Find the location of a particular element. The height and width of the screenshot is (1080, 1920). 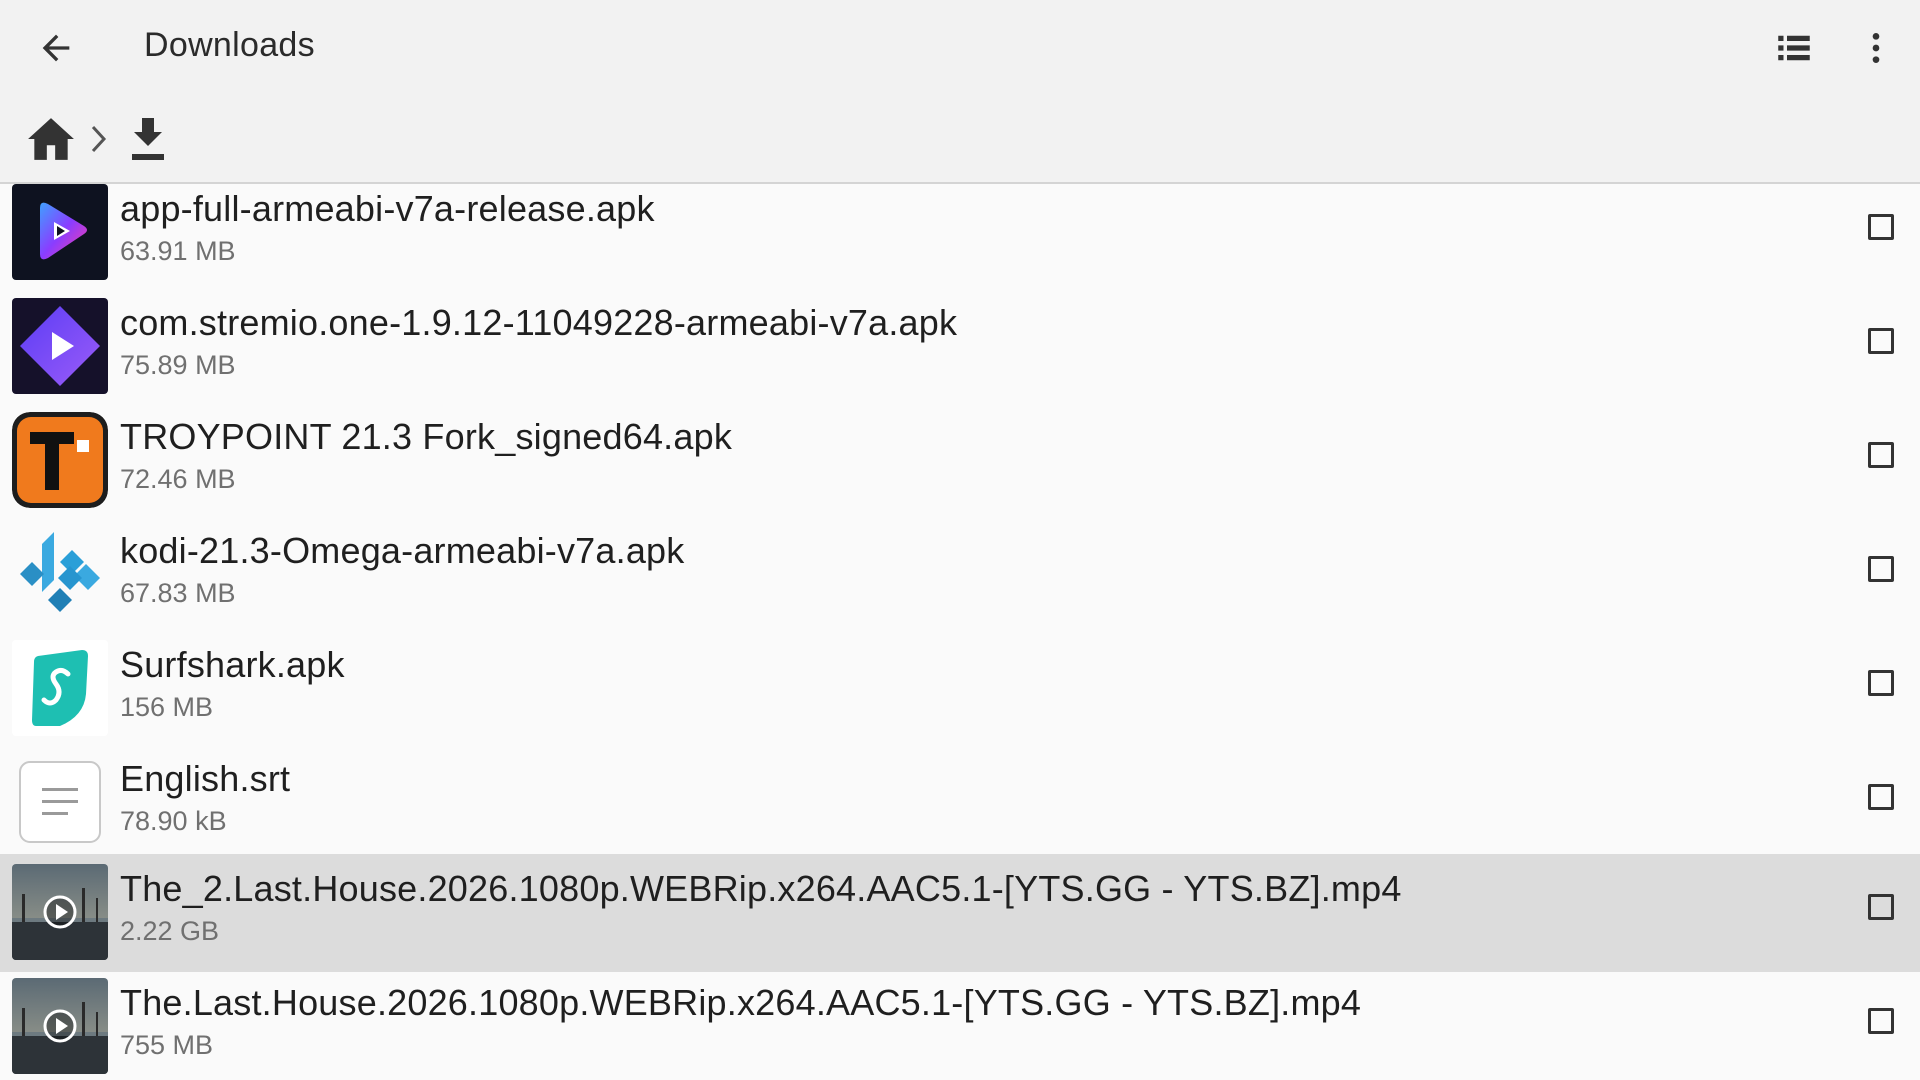

file-size: 78.90 kB is located at coordinates (173, 821).